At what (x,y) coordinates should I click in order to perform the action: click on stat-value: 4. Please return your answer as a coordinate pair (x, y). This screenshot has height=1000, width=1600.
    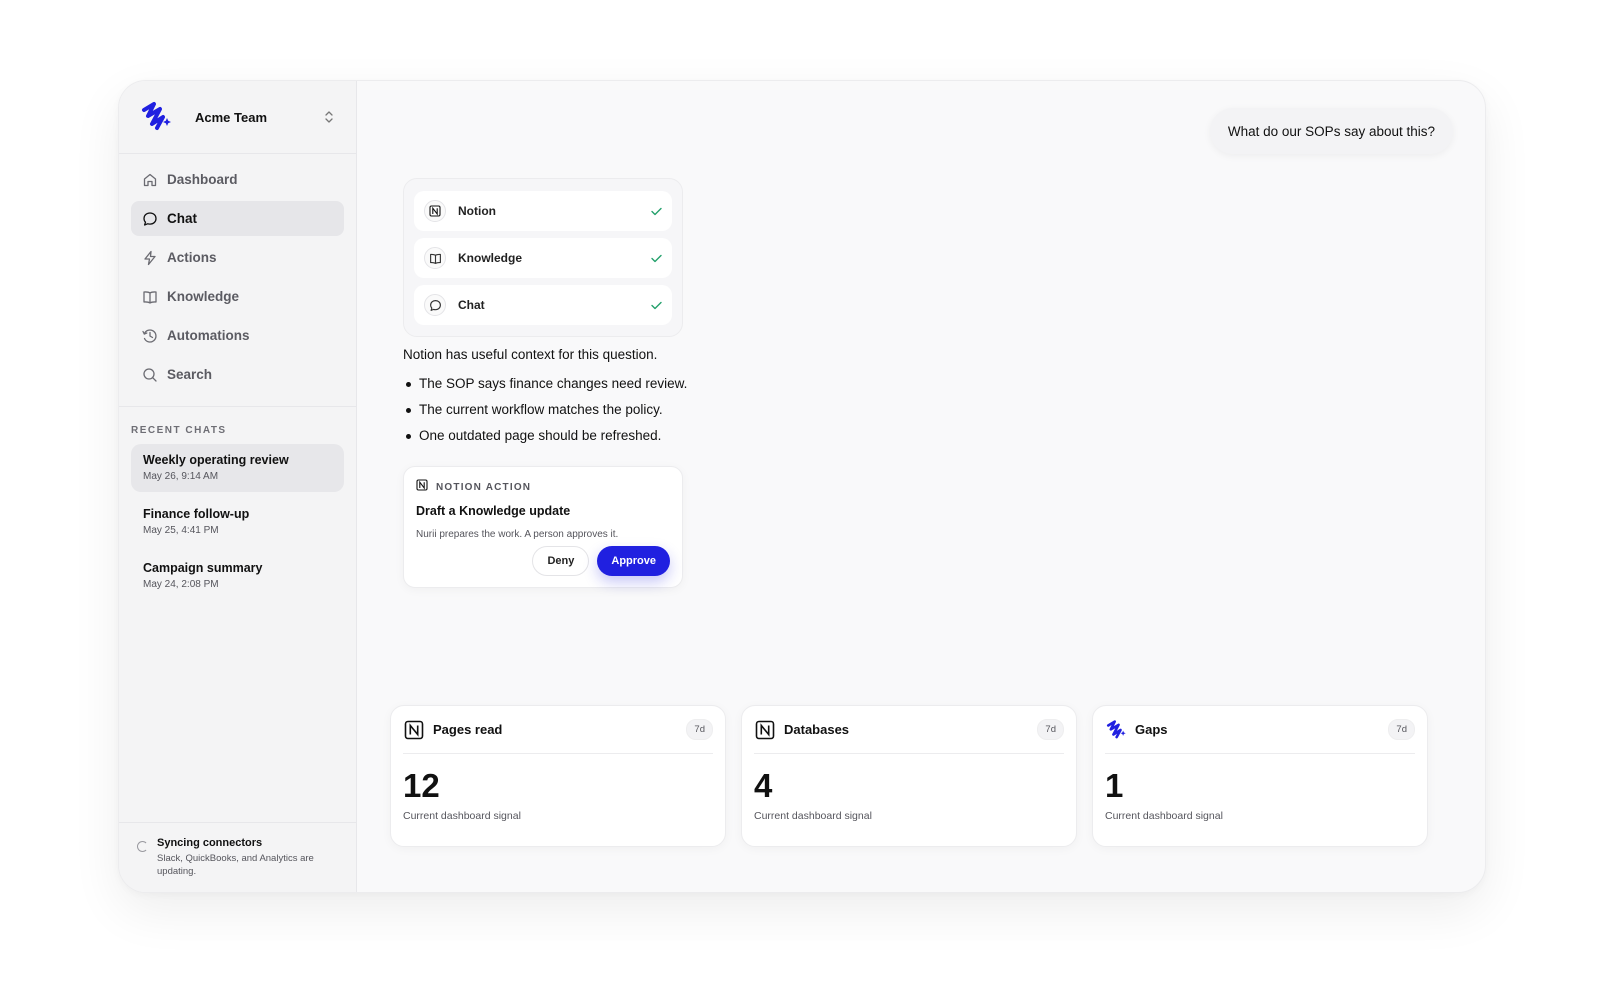
    Looking at the image, I should click on (763, 785).